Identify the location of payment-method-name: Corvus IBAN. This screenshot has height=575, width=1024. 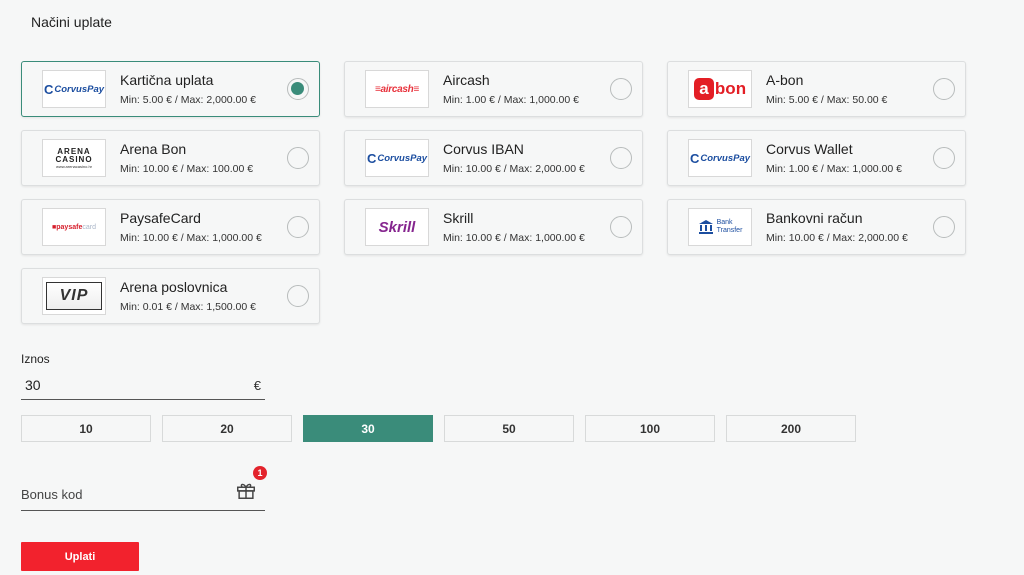
(483, 149).